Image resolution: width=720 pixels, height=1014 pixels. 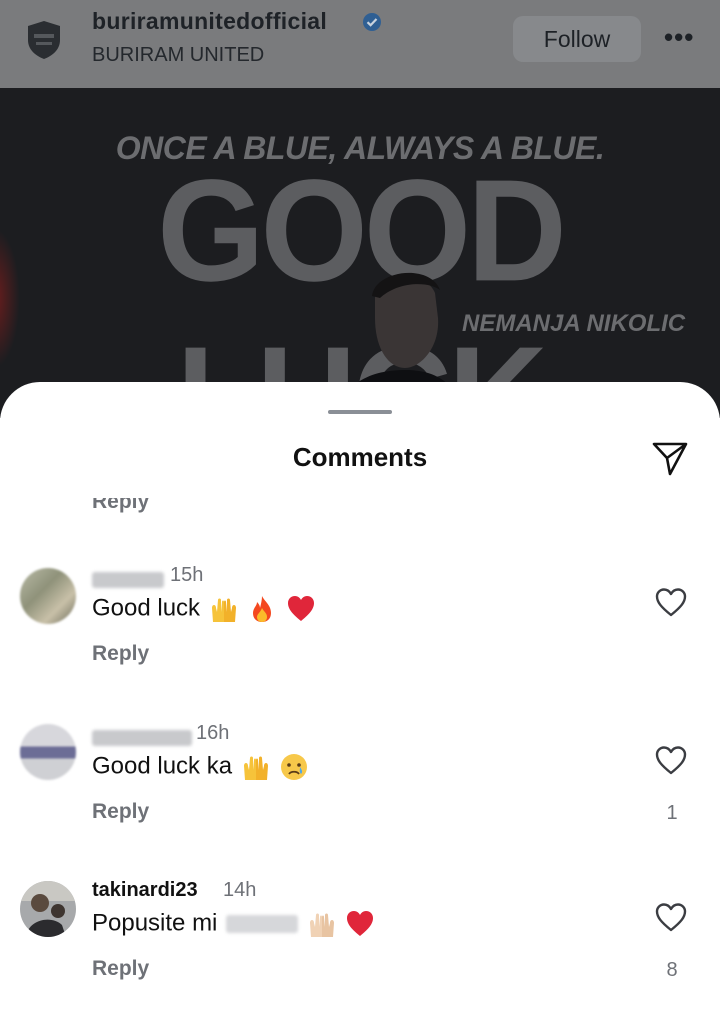 What do you see at coordinates (204, 609) in the screenshot?
I see `comment-text: Good luck` at bounding box center [204, 609].